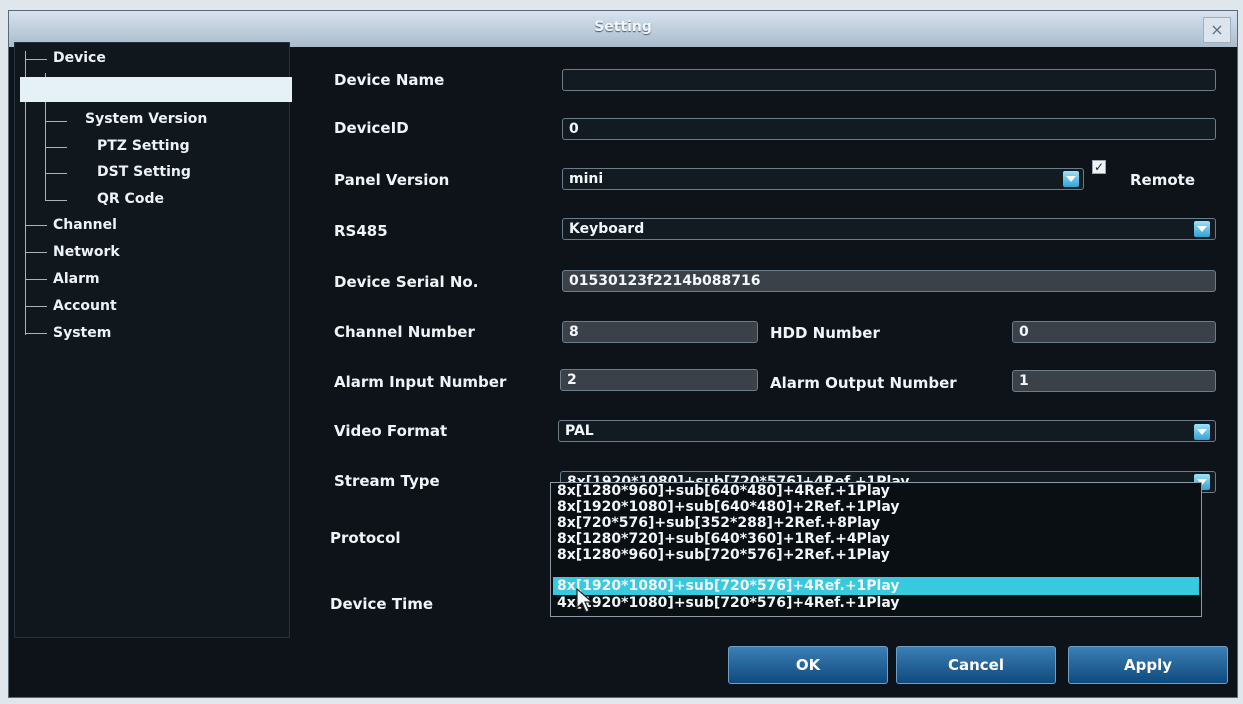 This screenshot has height=704, width=1243. Describe the element at coordinates (1163, 180) in the screenshot. I see `remote-label: Remote` at that location.